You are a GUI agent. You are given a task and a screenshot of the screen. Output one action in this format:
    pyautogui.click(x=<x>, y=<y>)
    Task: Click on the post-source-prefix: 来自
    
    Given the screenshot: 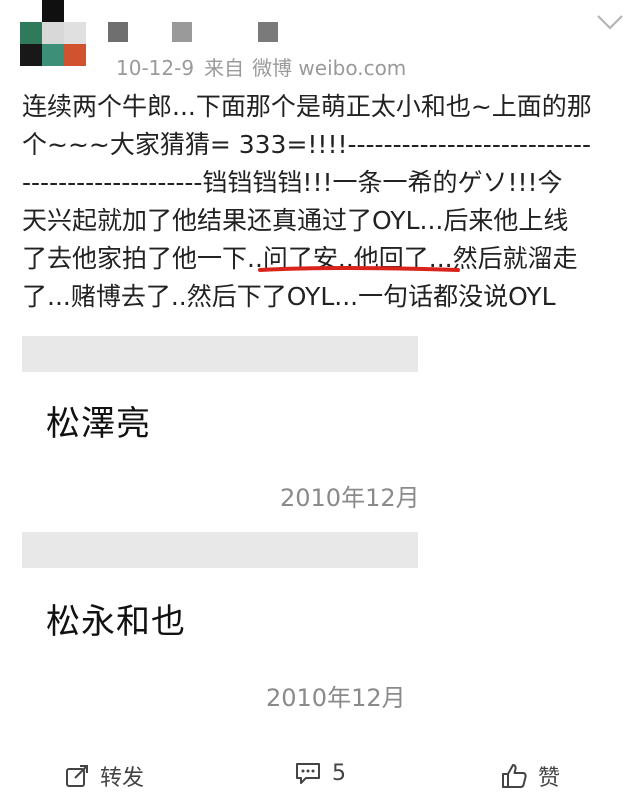 What is the action you would take?
    pyautogui.click(x=224, y=68)
    